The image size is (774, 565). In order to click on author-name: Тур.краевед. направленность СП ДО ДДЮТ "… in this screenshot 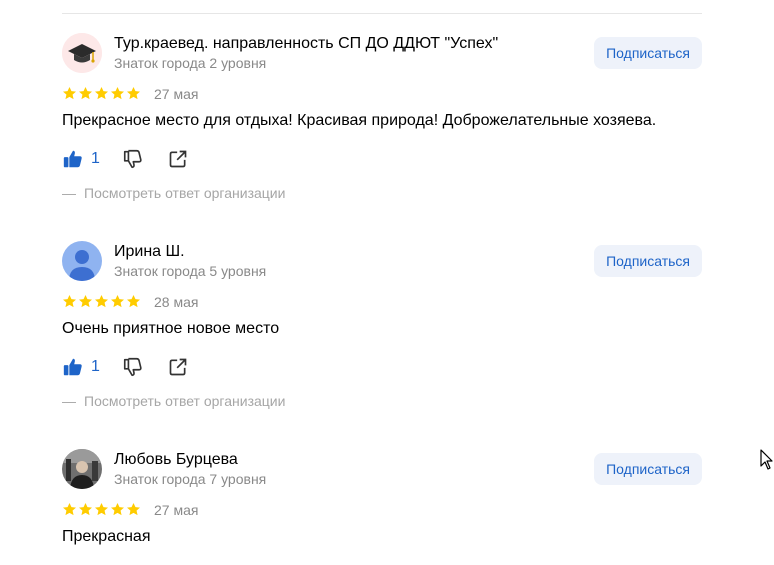, I will do `click(306, 43)`.